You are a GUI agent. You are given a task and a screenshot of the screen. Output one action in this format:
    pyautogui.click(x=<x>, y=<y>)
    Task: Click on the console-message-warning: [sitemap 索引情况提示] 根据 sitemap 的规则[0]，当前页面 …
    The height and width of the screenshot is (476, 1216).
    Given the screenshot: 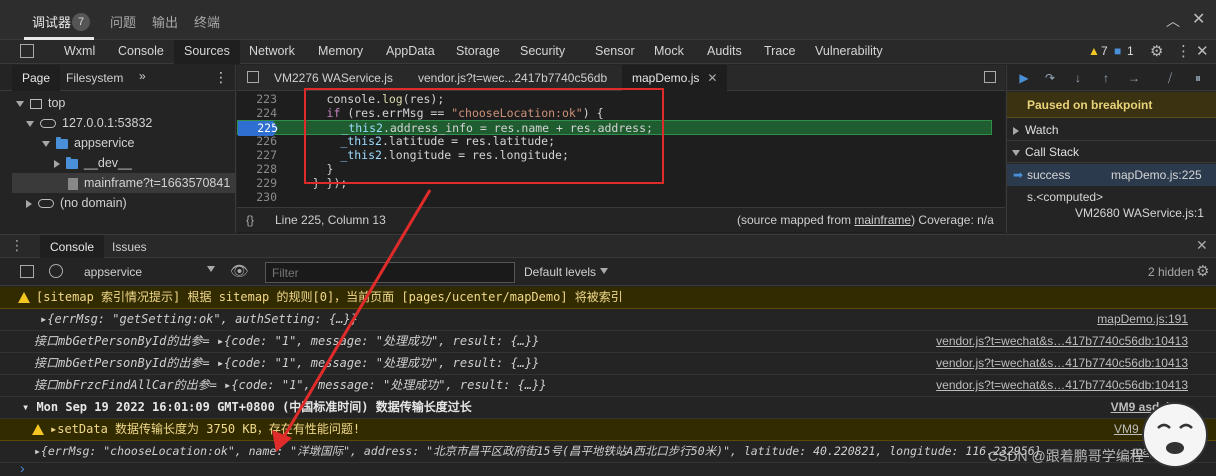 What is the action you would take?
    pyautogui.click(x=608, y=298)
    